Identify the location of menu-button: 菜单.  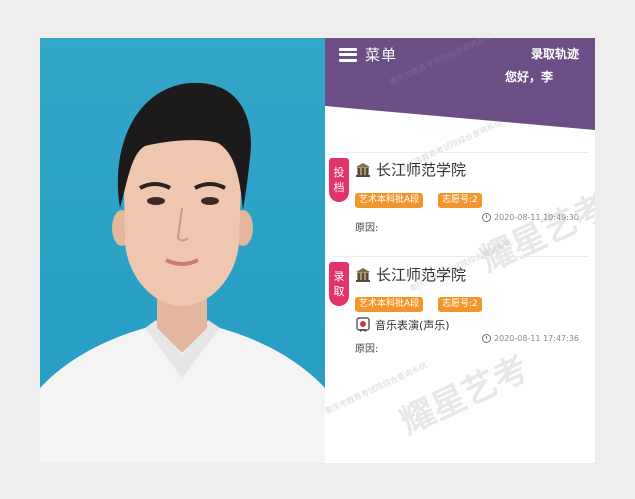
(368, 54).